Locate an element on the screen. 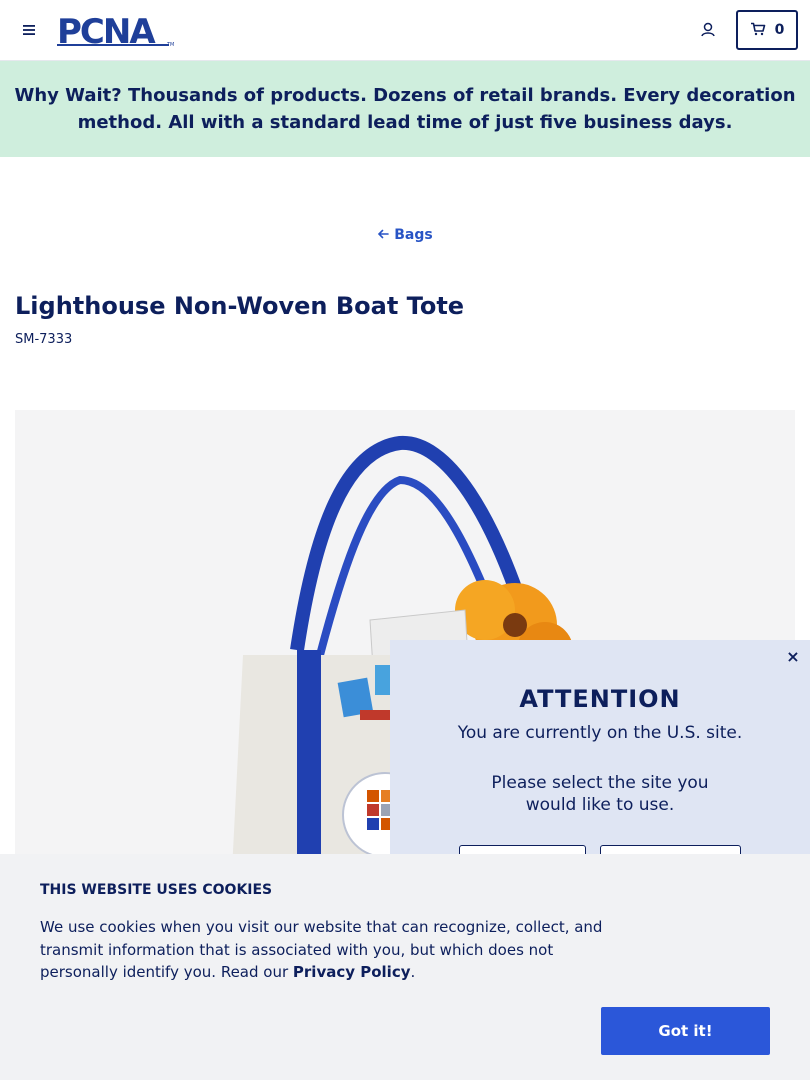 The width and height of the screenshot is (810, 1080). got-it-button: Got it! is located at coordinates (685, 1031).